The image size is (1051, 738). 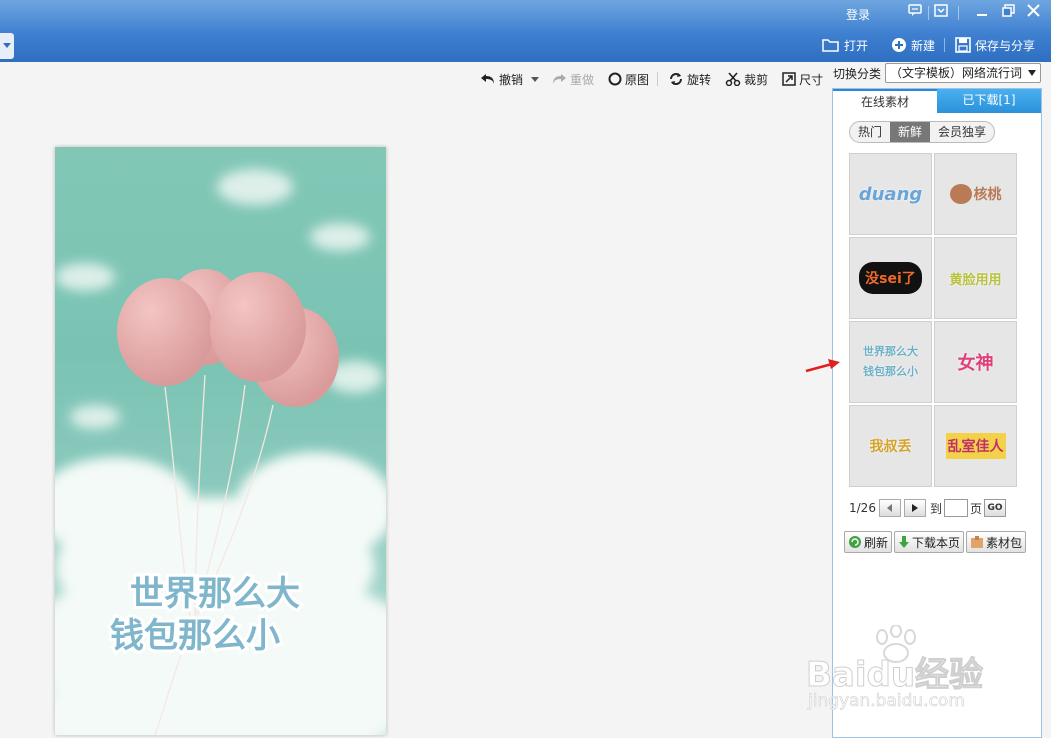 What do you see at coordinates (989, 101) in the screenshot?
I see `tab-downloaded: 已下载[1]` at bounding box center [989, 101].